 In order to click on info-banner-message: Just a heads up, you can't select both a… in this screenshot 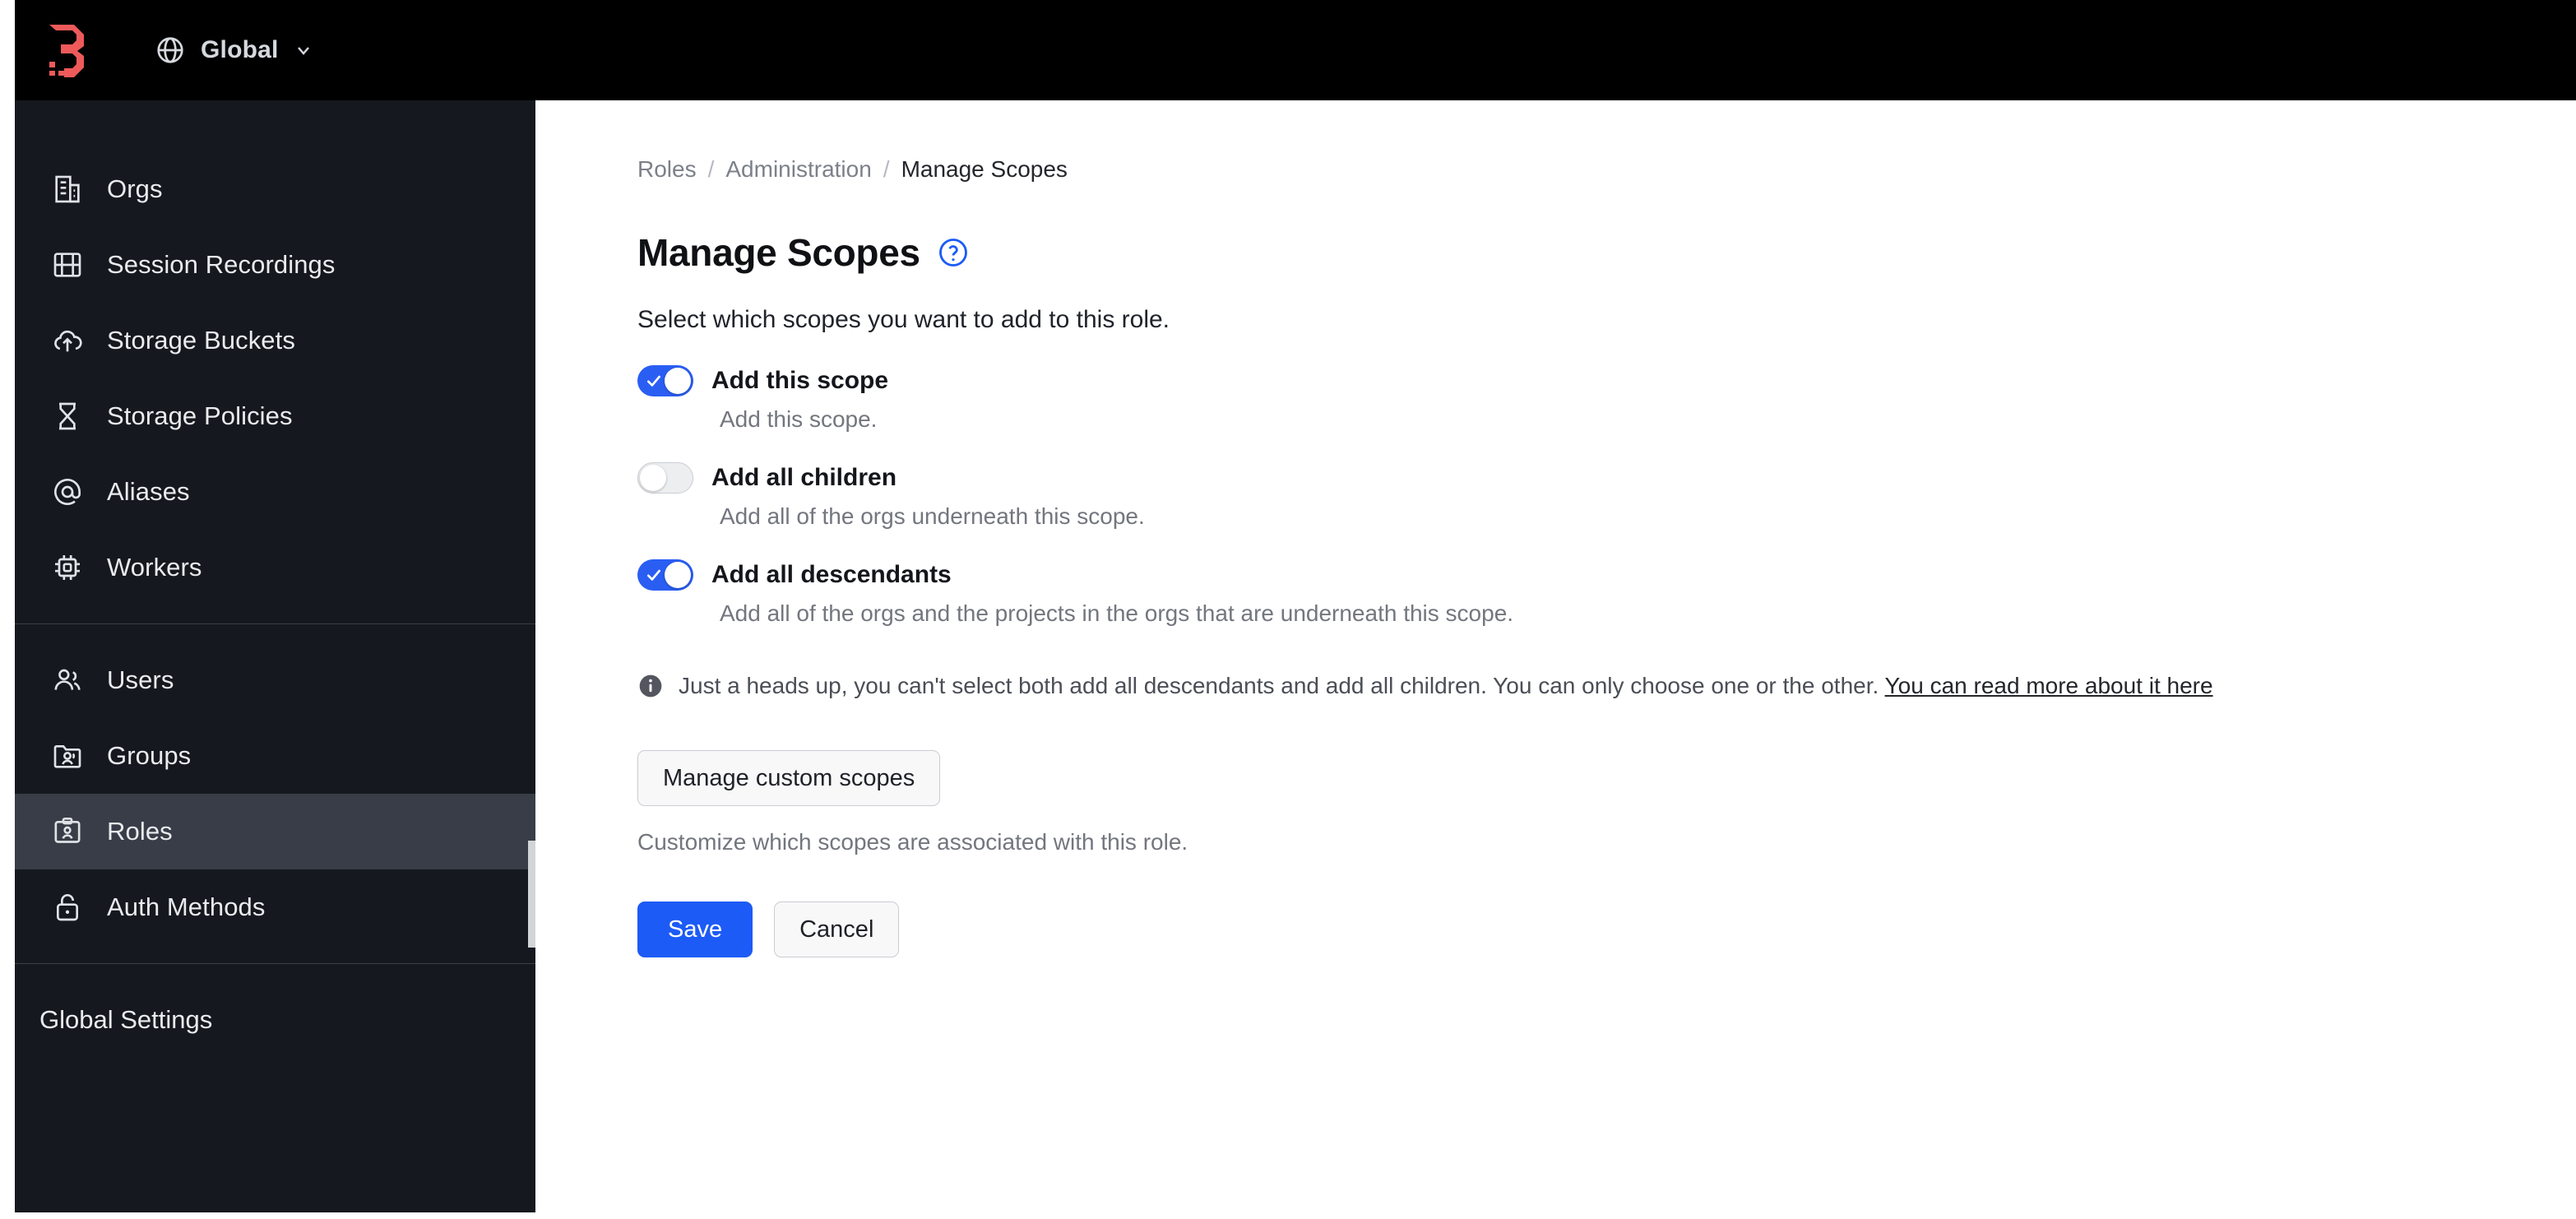, I will do `click(1282, 685)`.